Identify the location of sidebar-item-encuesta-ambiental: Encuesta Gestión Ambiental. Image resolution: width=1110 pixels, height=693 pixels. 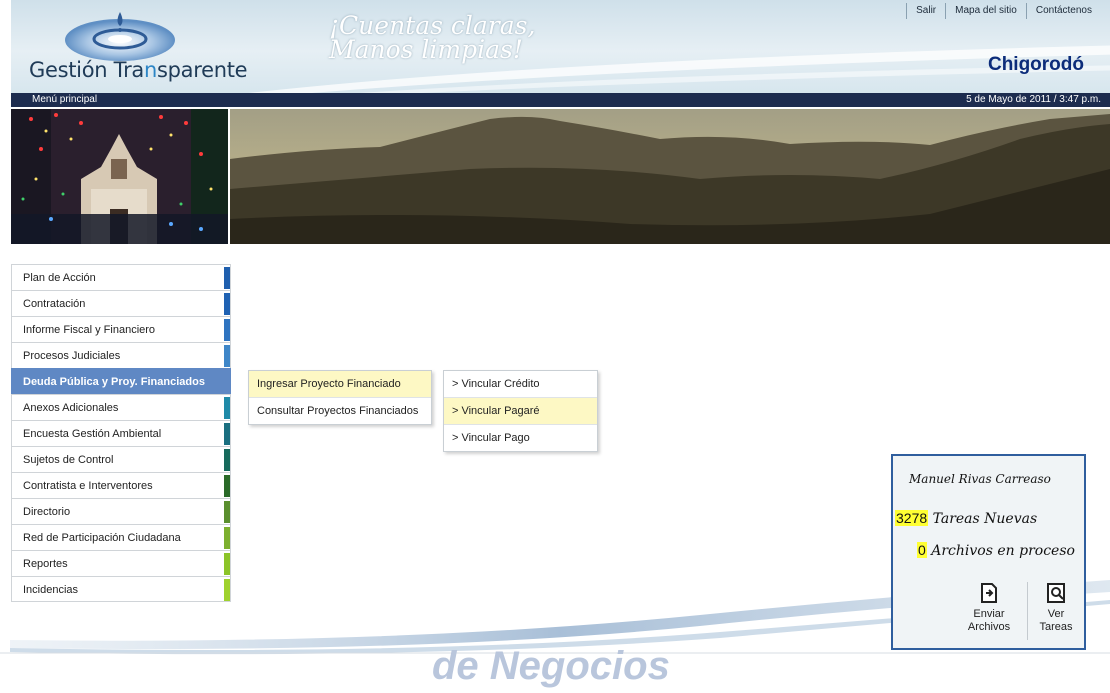
(121, 433).